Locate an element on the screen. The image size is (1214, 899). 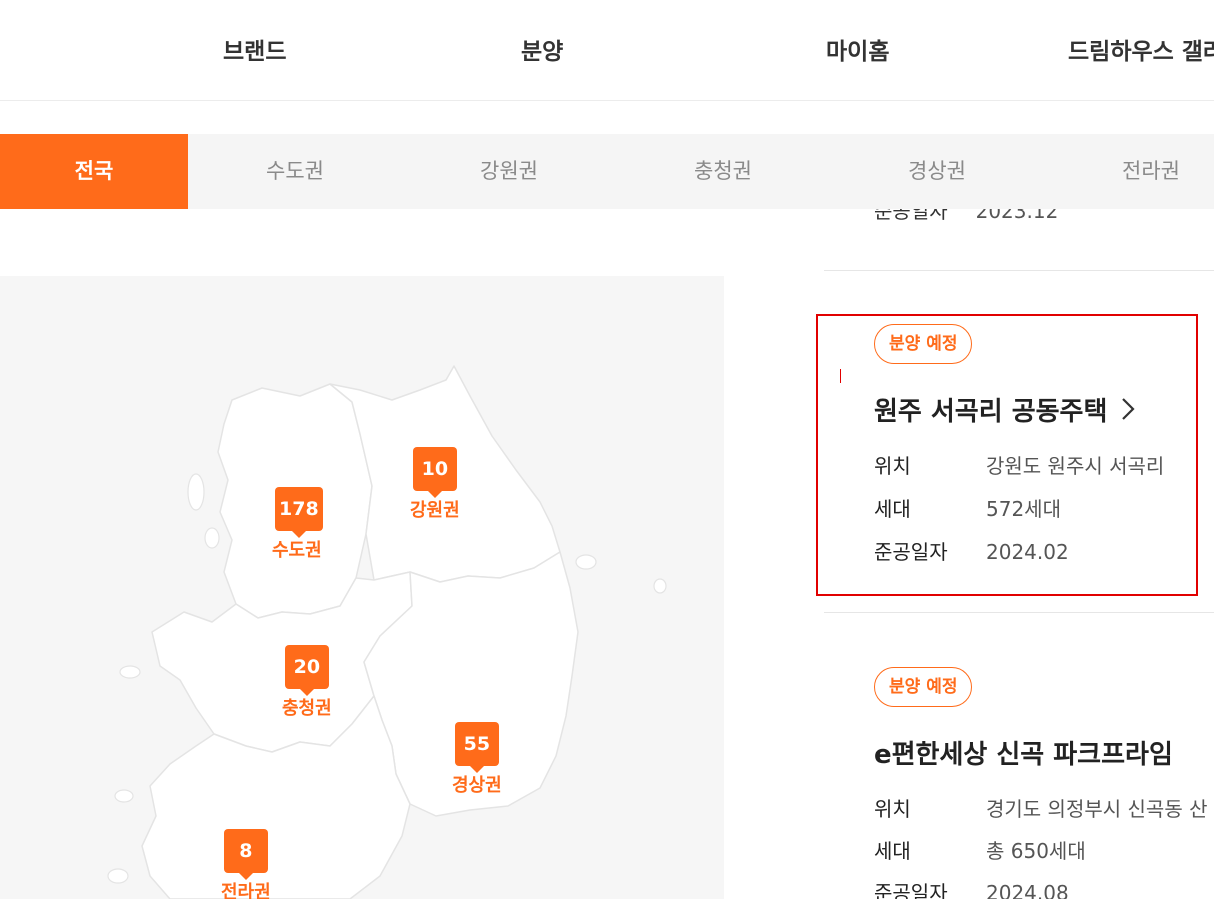
nav-item-sale: 분양 is located at coordinates (542, 49).